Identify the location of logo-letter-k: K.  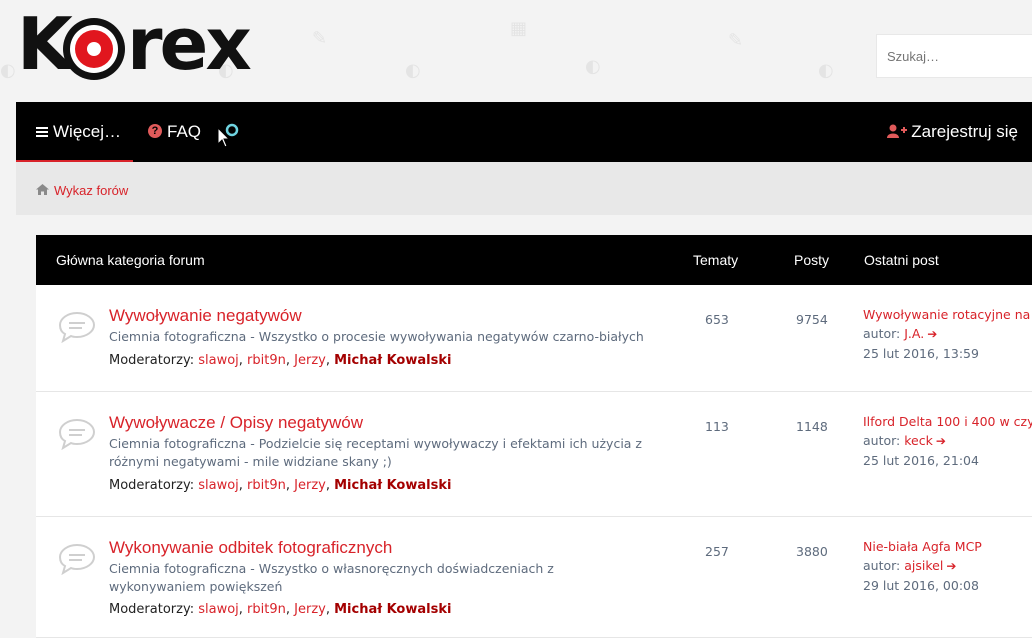
(45, 44).